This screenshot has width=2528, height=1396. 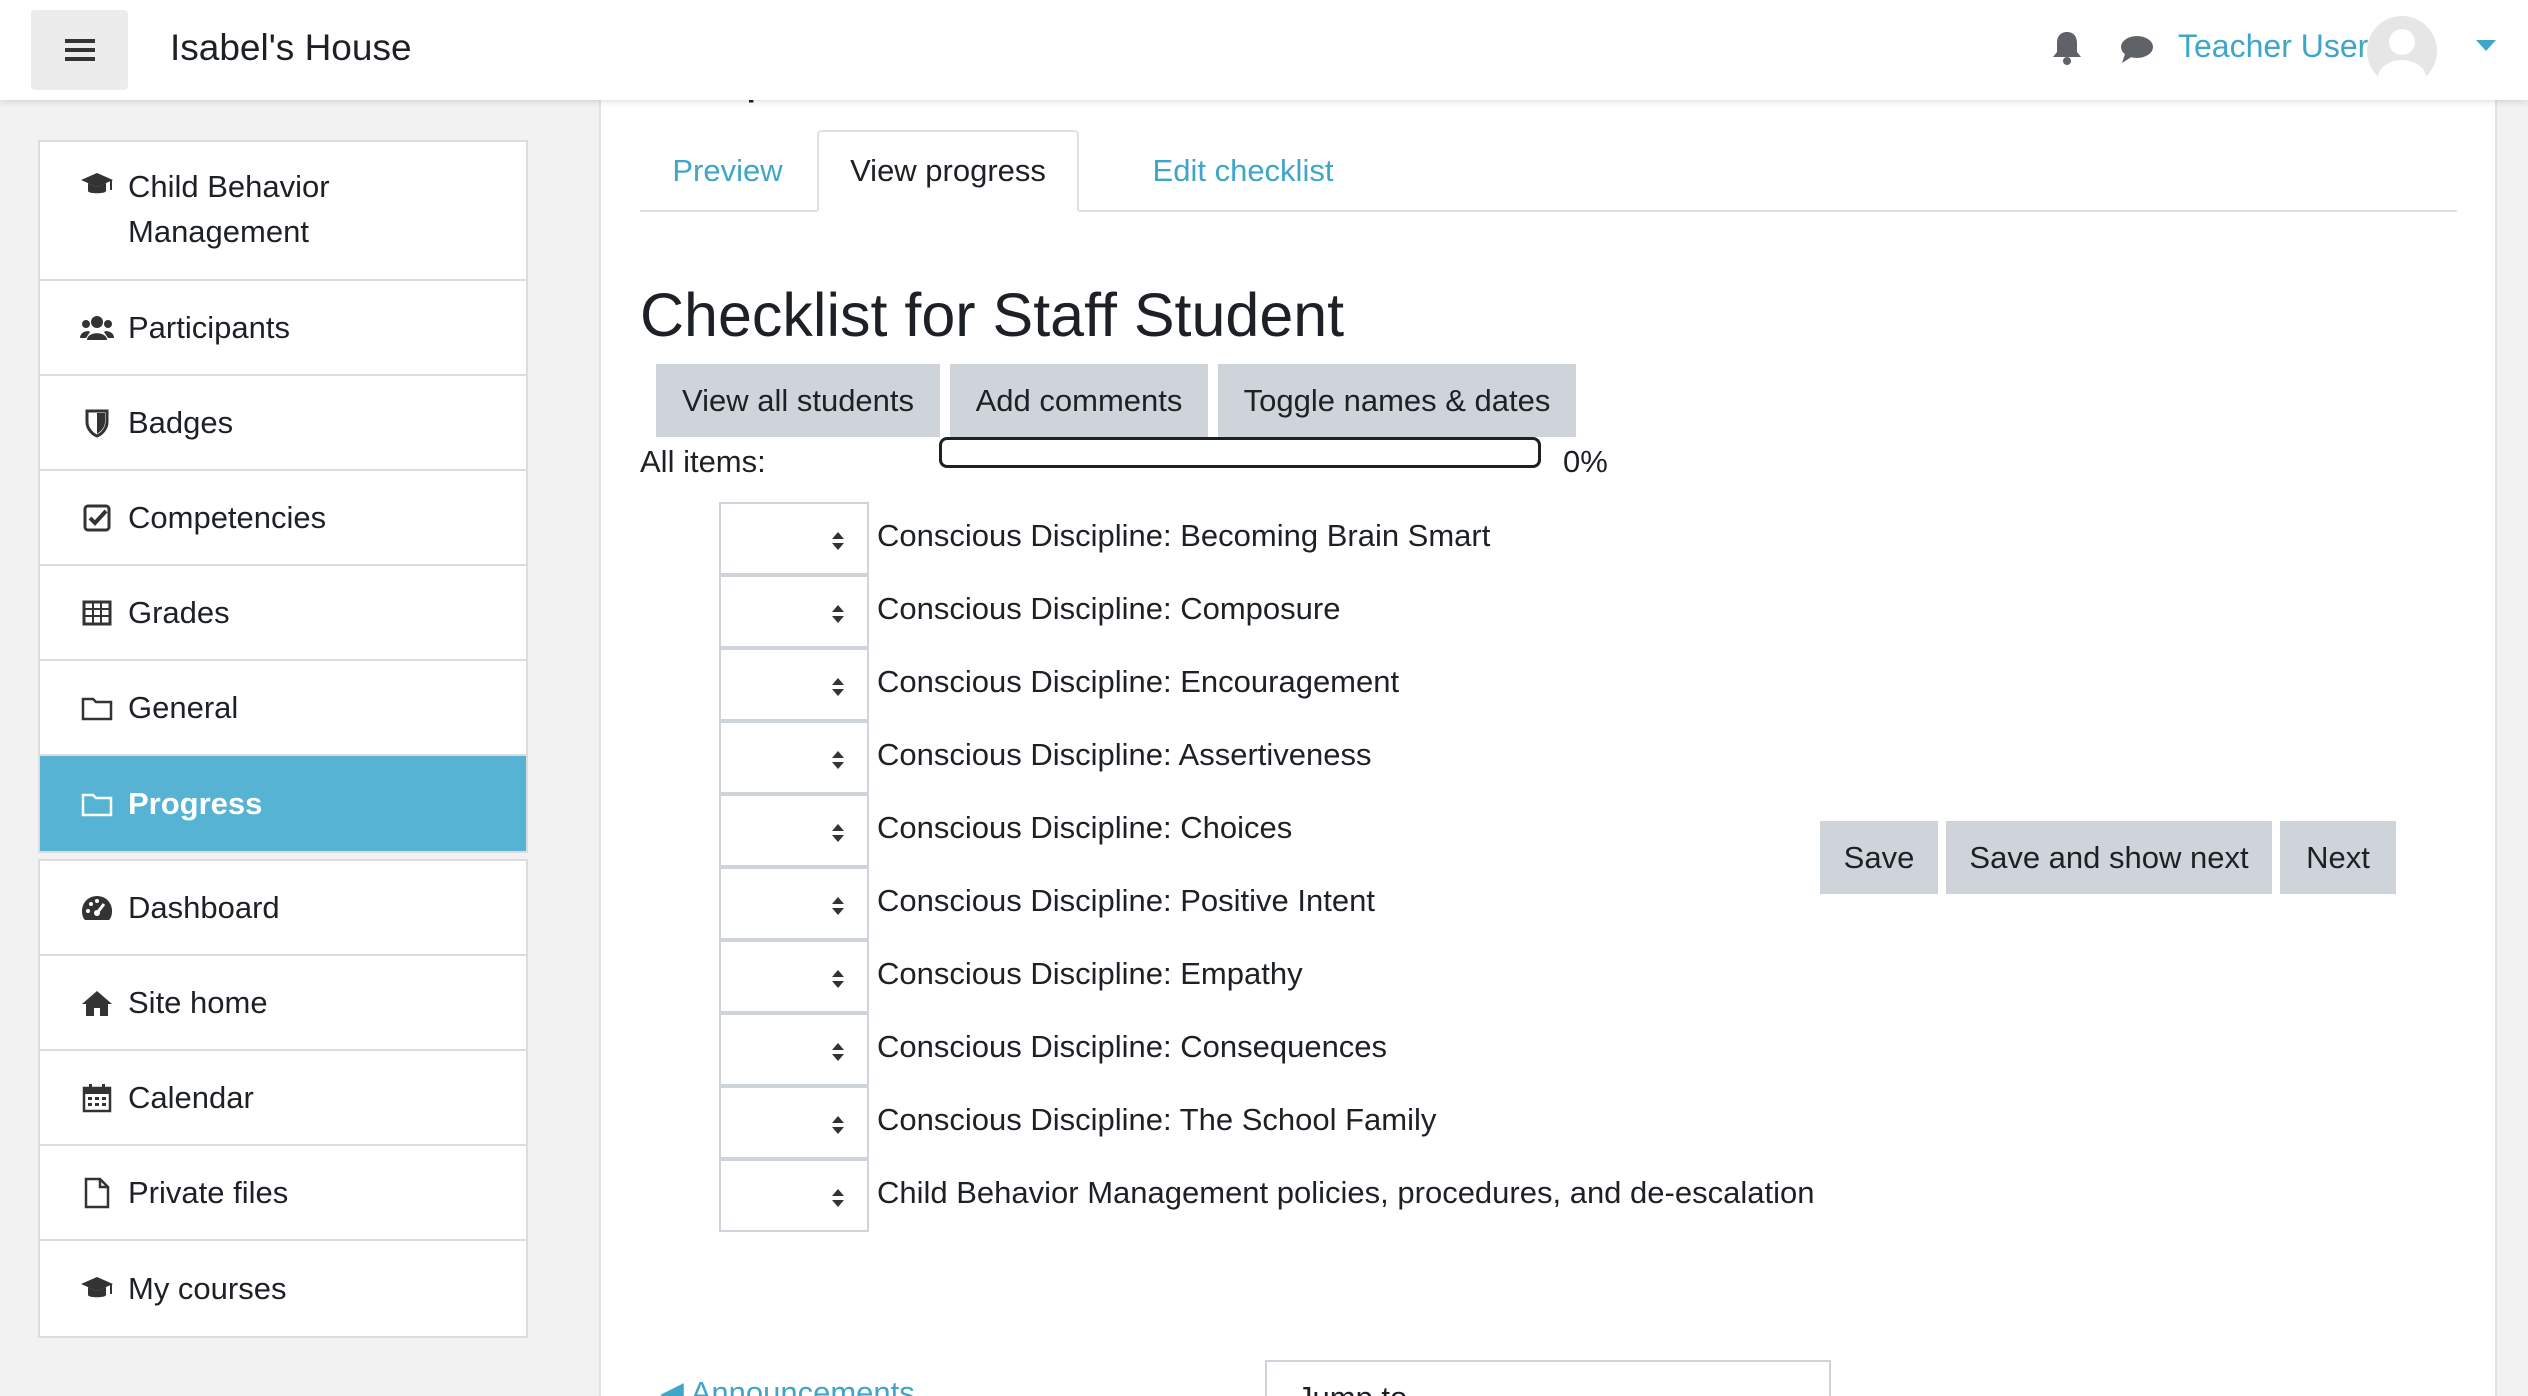 What do you see at coordinates (2273, 46) in the screenshot?
I see `user-menu-name: Teacher User` at bounding box center [2273, 46].